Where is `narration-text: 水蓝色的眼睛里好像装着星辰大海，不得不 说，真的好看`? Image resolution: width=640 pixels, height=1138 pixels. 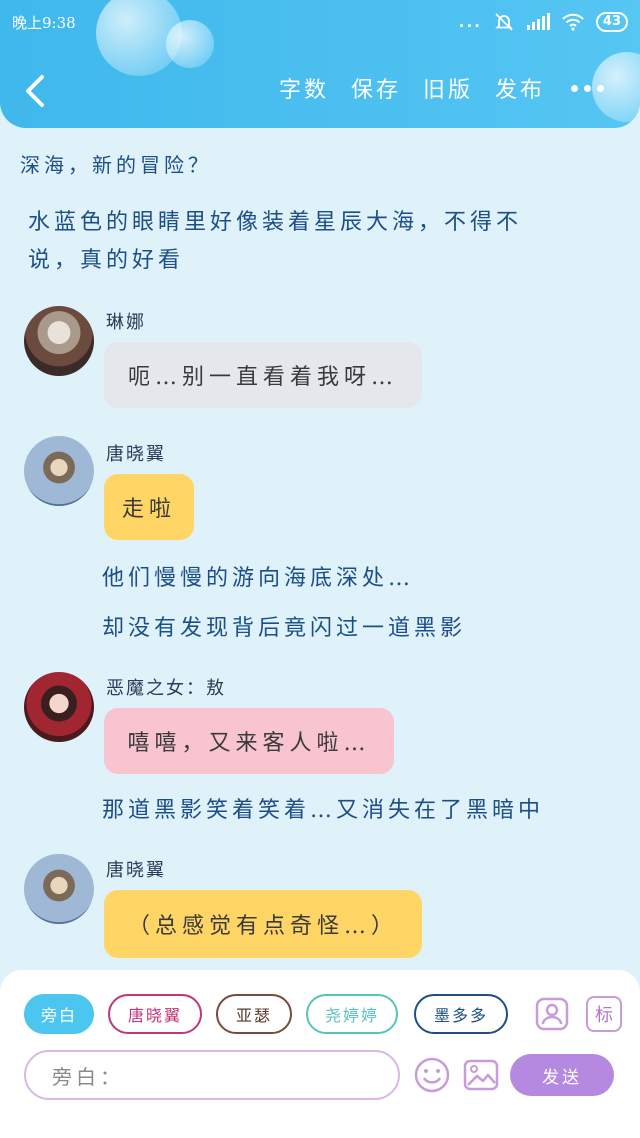
narration-text: 水蓝色的眼睛里好像装着星辰大海，不得不 说，真的好看 is located at coordinates (275, 242).